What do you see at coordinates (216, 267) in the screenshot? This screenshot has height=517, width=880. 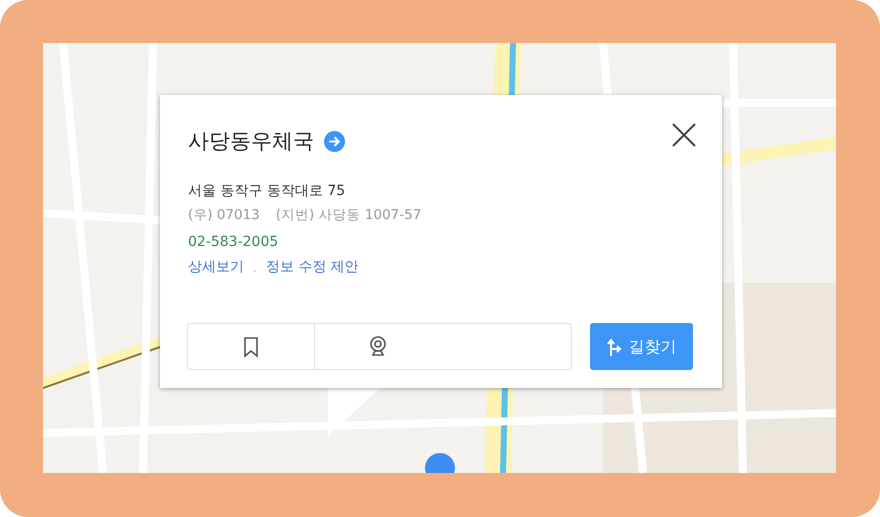 I see `info-link: 상세보기` at bounding box center [216, 267].